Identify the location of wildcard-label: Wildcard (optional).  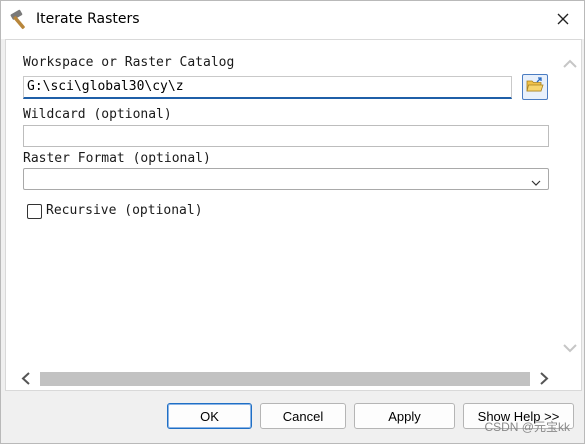
(97, 114).